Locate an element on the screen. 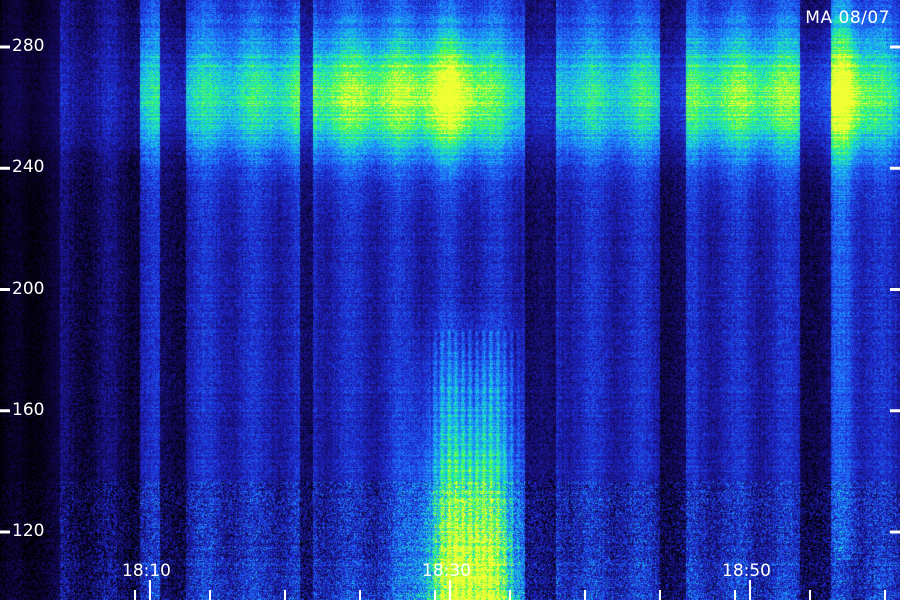  x-tick-label: 18:30 is located at coordinates (446, 571).